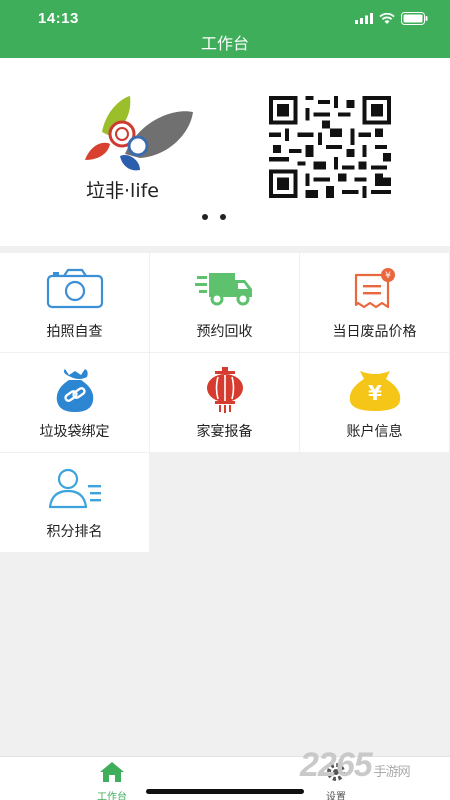  What do you see at coordinates (223, 289) in the screenshot?
I see `truck-icon` at bounding box center [223, 289].